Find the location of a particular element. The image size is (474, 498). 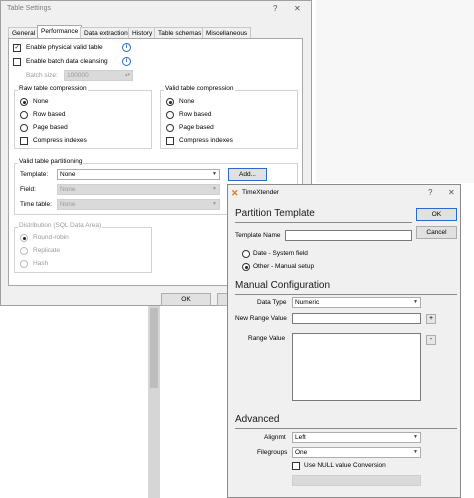

dialog-ok-button: OK is located at coordinates (436, 214).